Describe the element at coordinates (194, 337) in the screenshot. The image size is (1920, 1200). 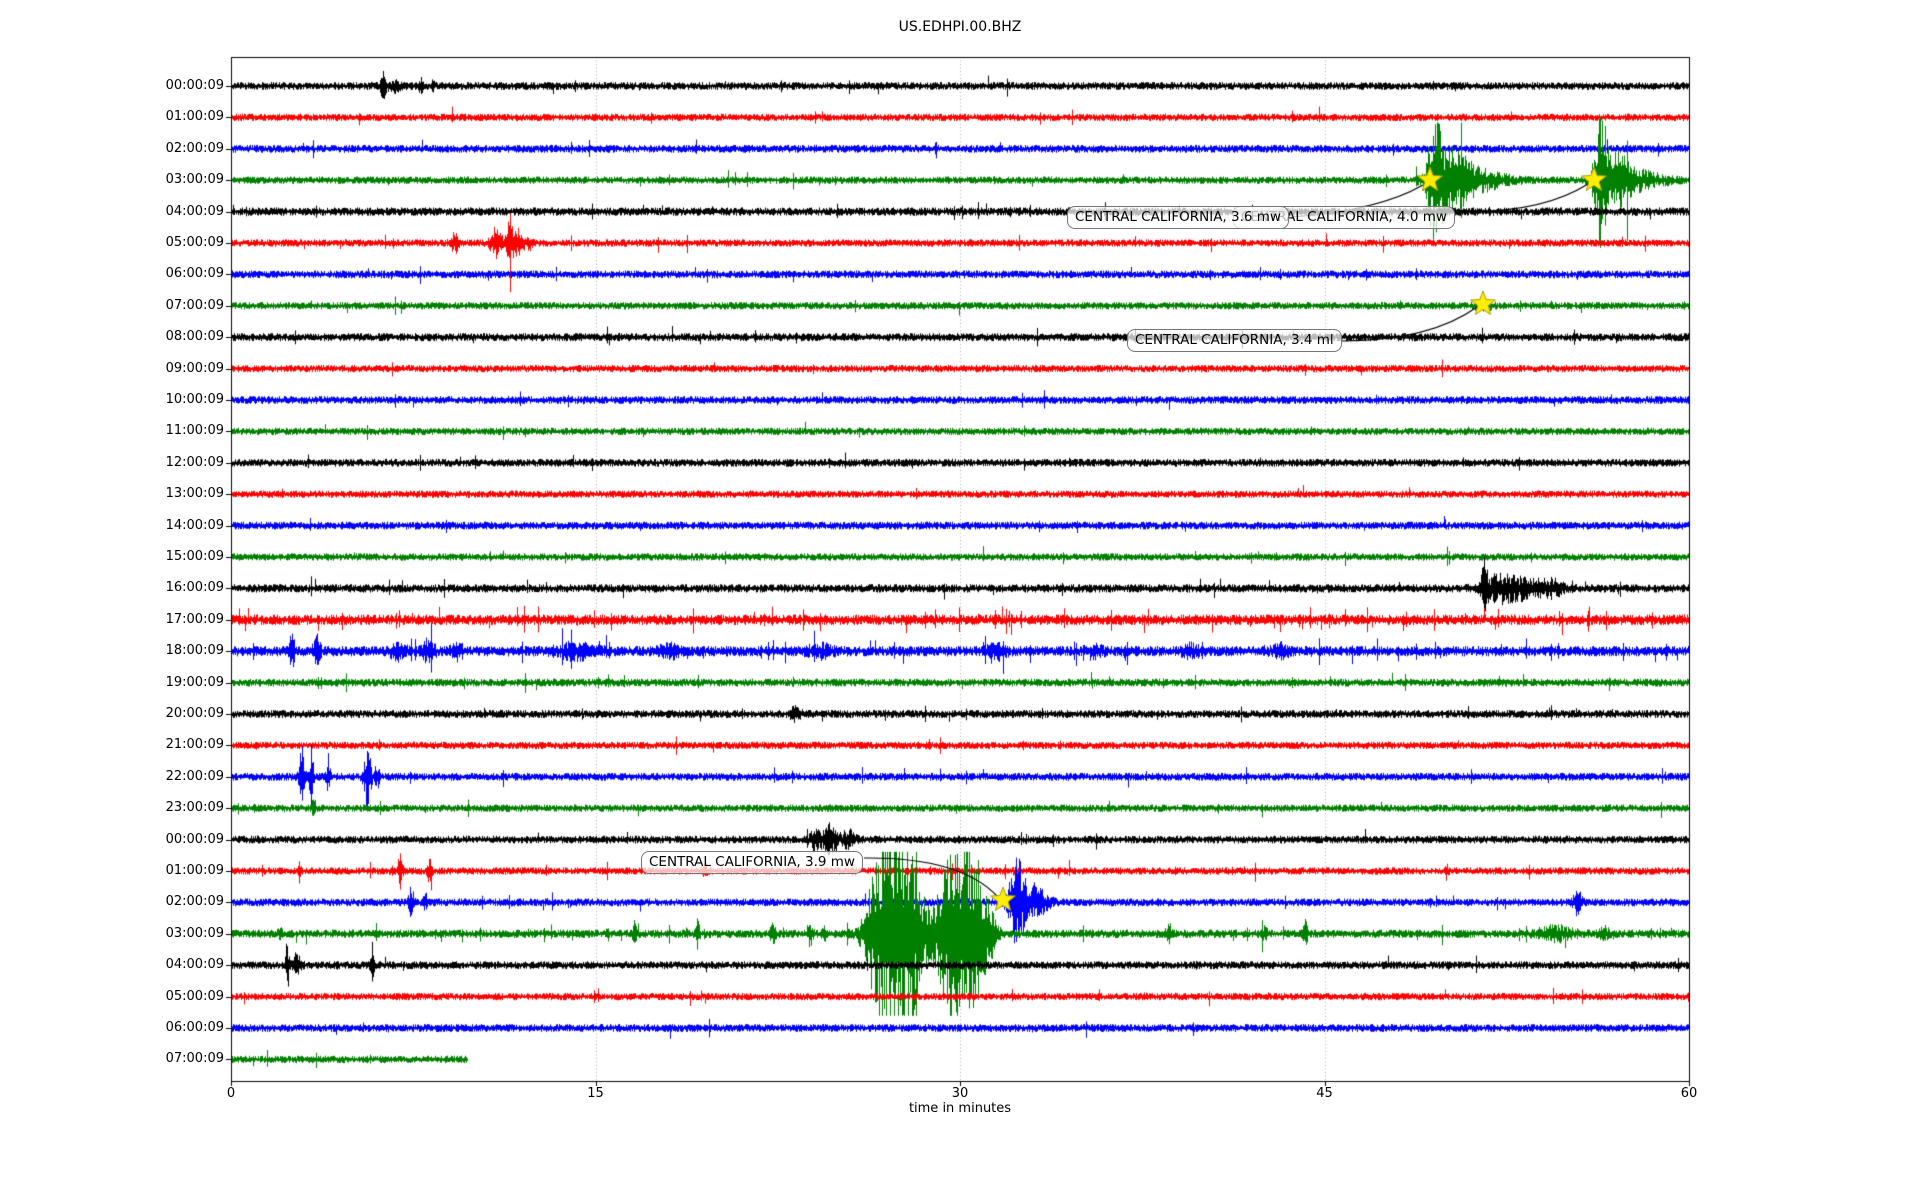
I see `y-tick-label: 08:00:09` at that location.